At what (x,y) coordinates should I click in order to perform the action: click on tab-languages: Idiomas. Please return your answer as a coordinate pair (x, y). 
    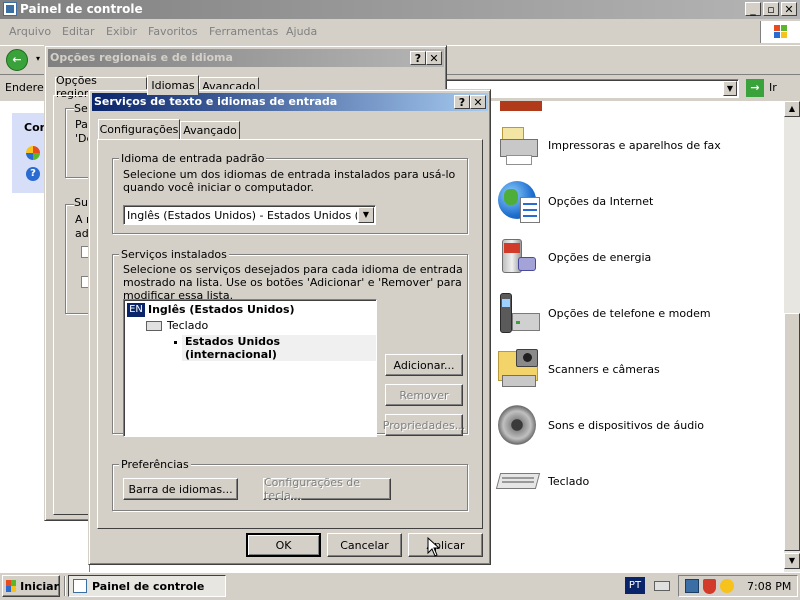
    Looking at the image, I should click on (173, 85).